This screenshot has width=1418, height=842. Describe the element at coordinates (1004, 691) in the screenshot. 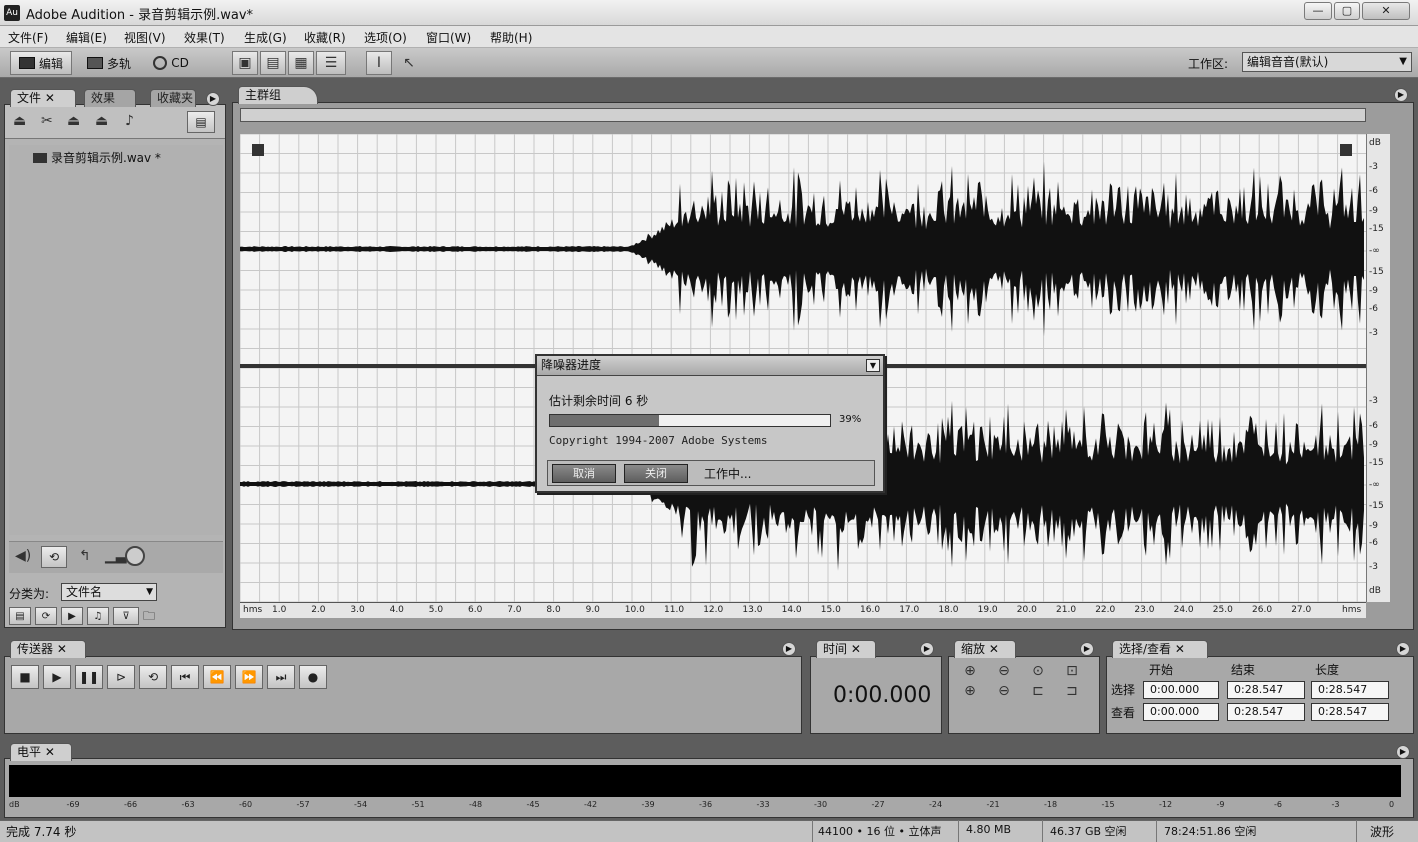

I see `zoom-out-vertical-icon: ⊖` at that location.